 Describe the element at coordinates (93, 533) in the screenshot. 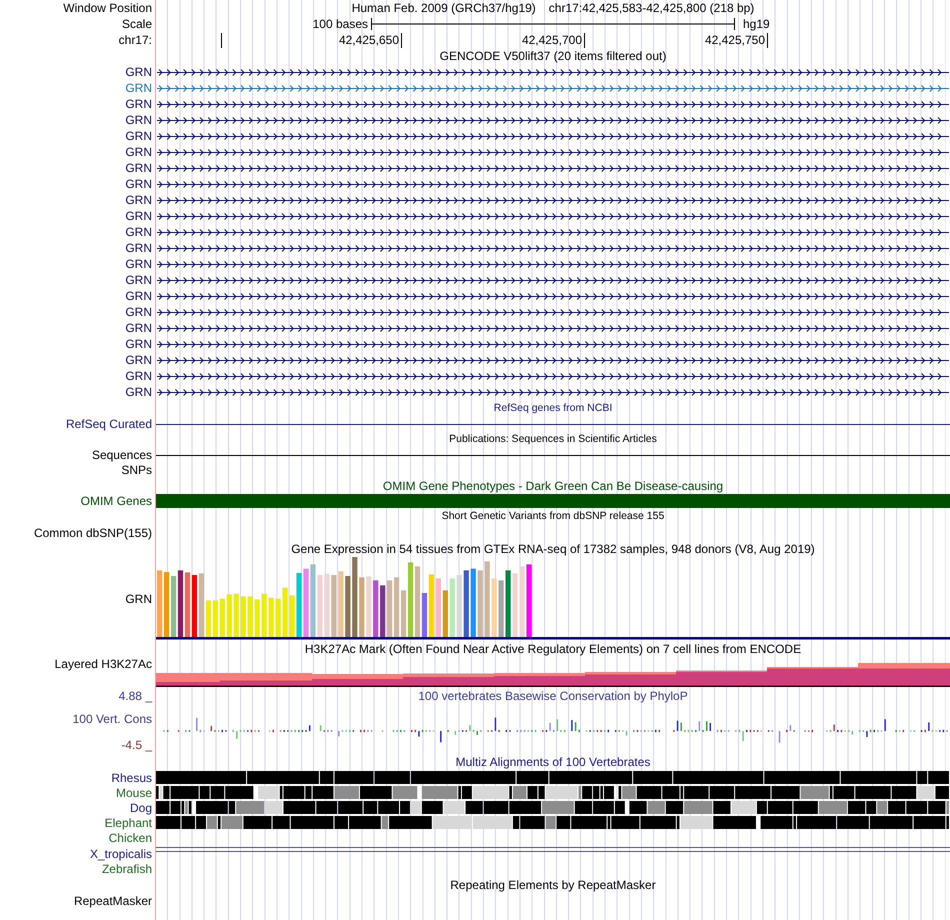

I see `track-label: Common dbSNP(155)` at that location.